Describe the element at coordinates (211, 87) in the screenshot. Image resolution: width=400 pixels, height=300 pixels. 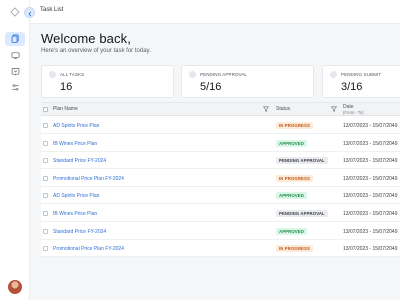
I see `card-value: 5/16` at that location.